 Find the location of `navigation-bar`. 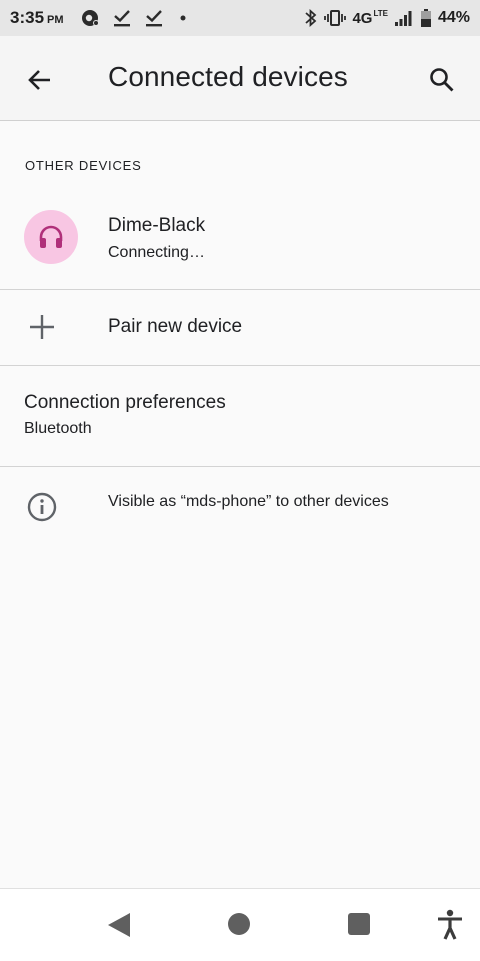

navigation-bar is located at coordinates (240, 924).